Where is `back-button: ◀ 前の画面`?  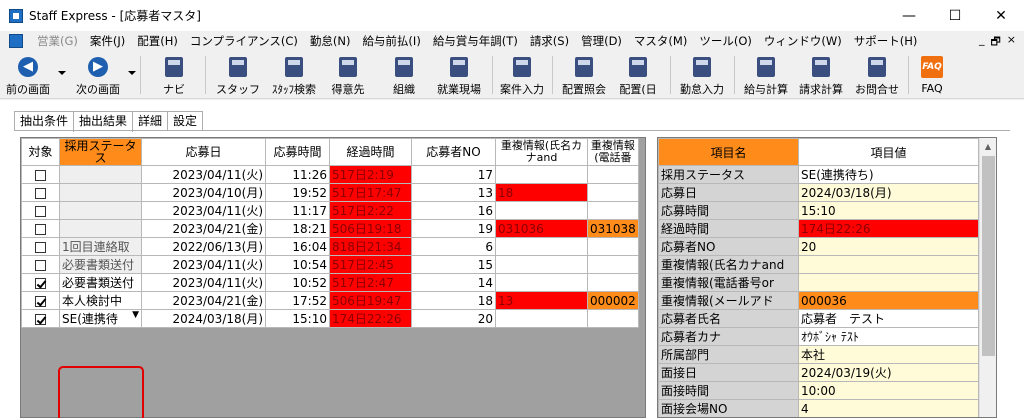
back-button: ◀ 前の画面 is located at coordinates (28, 75).